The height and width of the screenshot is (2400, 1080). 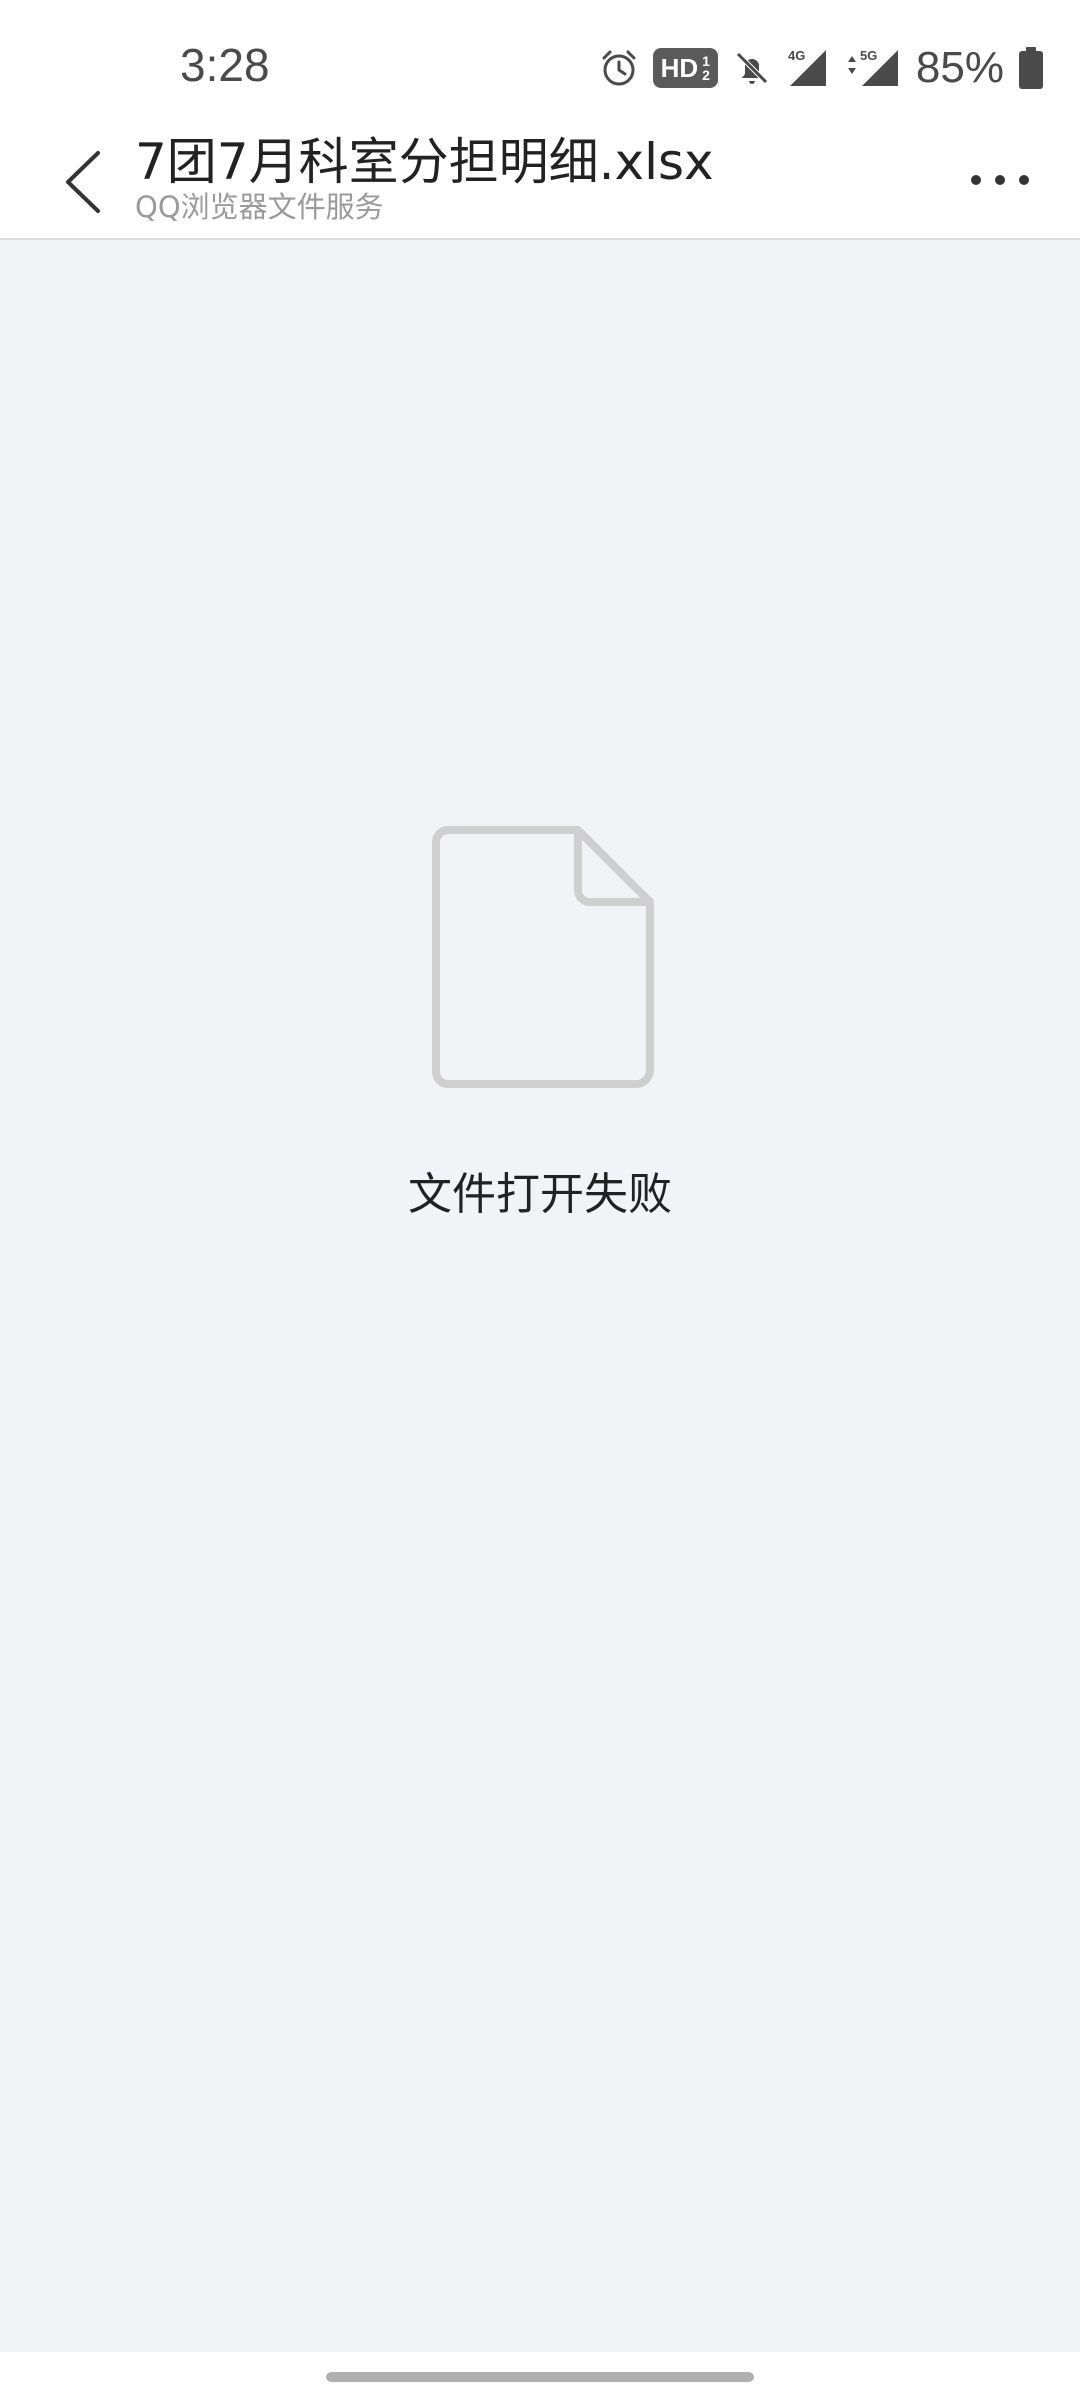 I want to click on svg-text: 4G, so click(x=796, y=55).